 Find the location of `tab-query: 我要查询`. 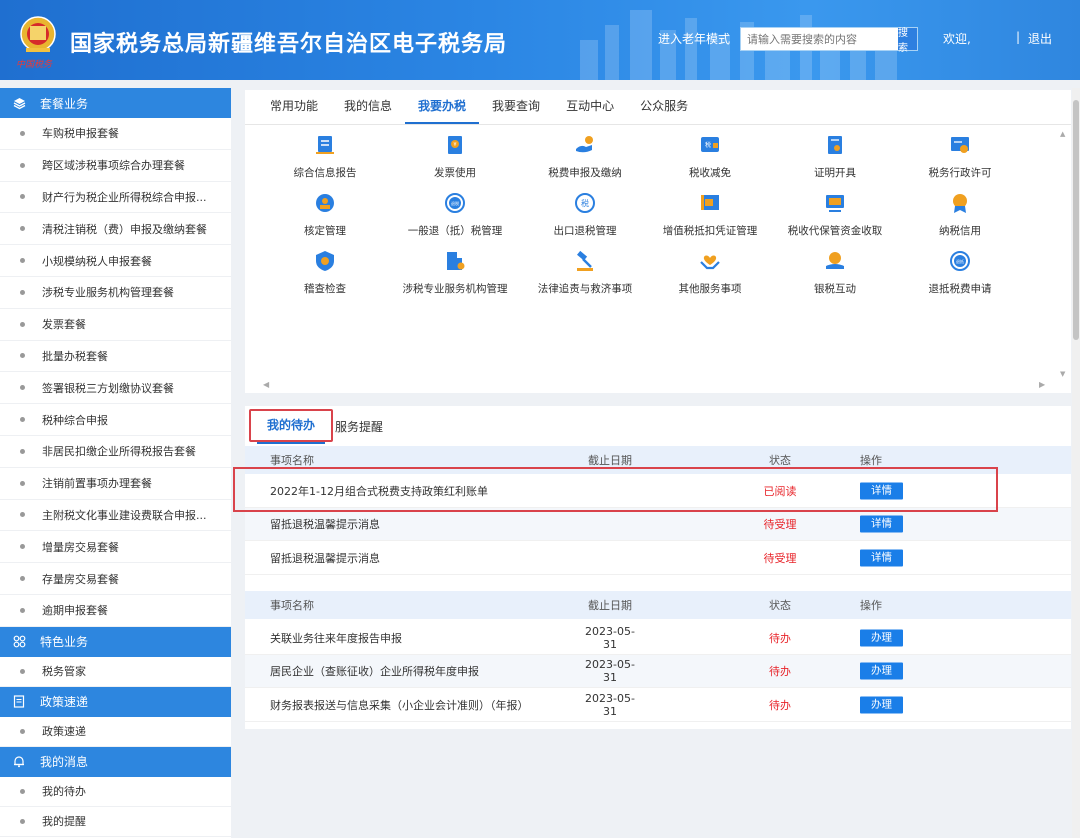

tab-query: 我要查询 is located at coordinates (516, 107).